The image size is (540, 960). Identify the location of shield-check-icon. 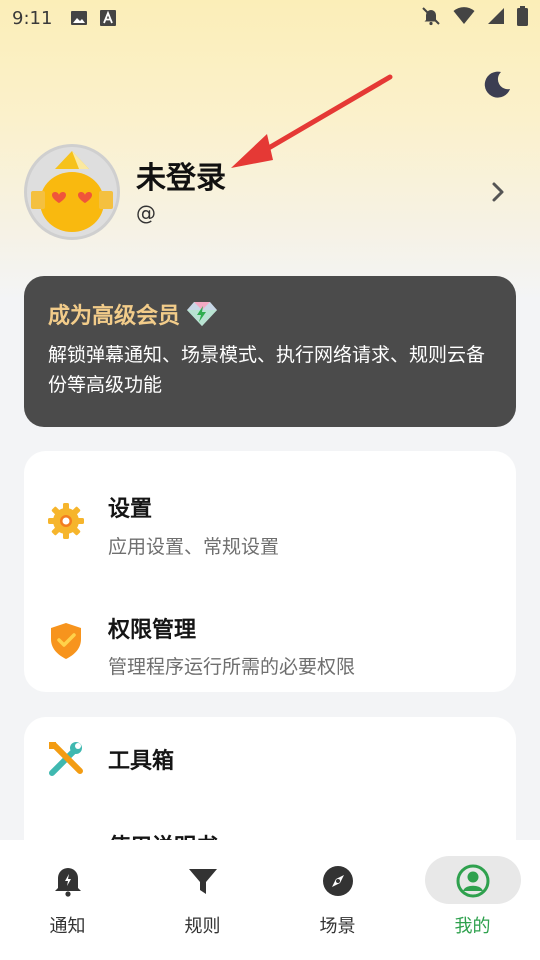
(66, 641).